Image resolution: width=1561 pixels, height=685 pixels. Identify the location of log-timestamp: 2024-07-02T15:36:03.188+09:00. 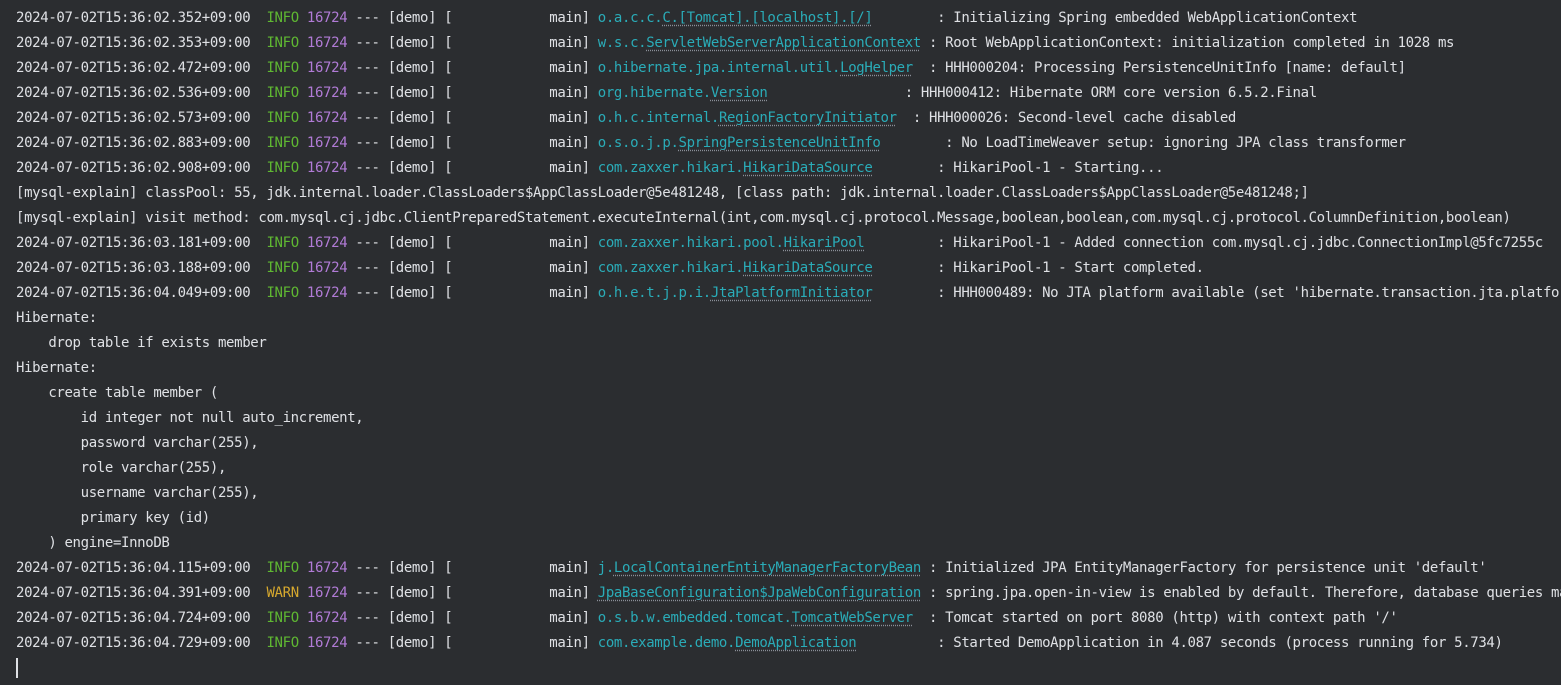
(133, 268).